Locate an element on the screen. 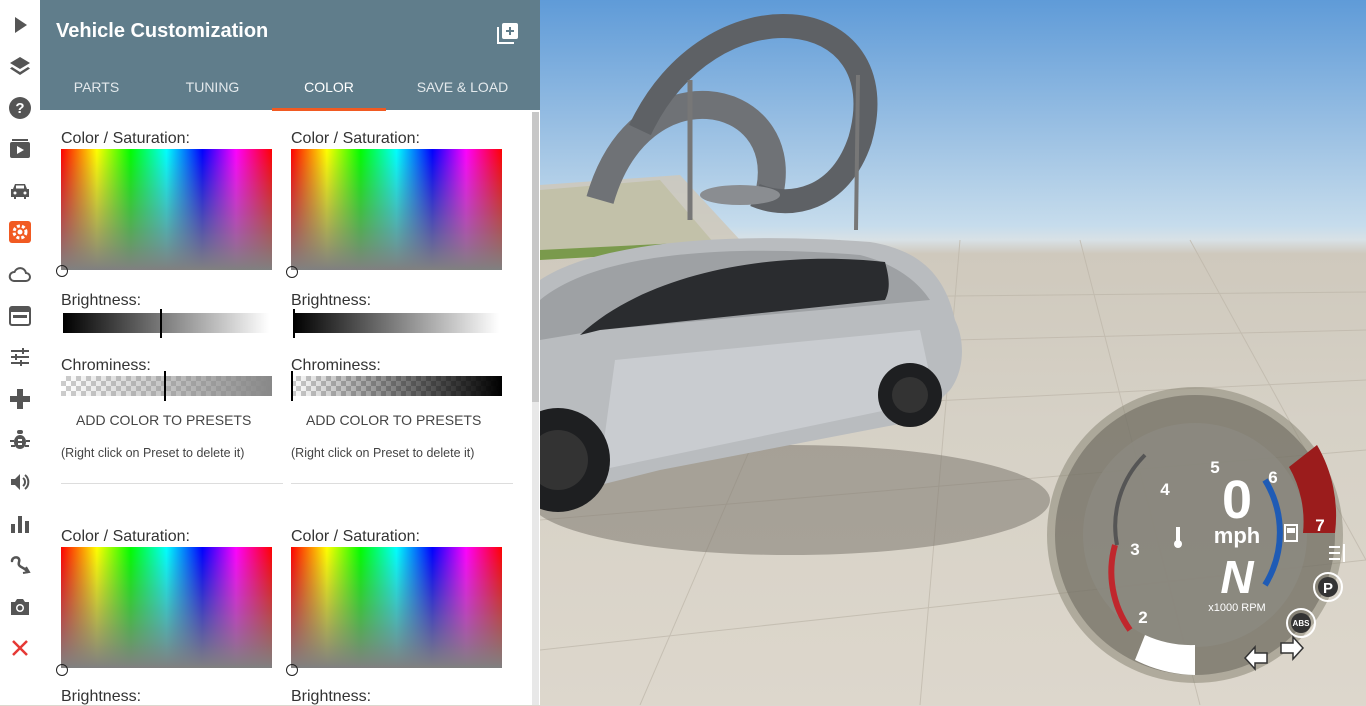  rpm-tick: 2 is located at coordinates (1142, 617).